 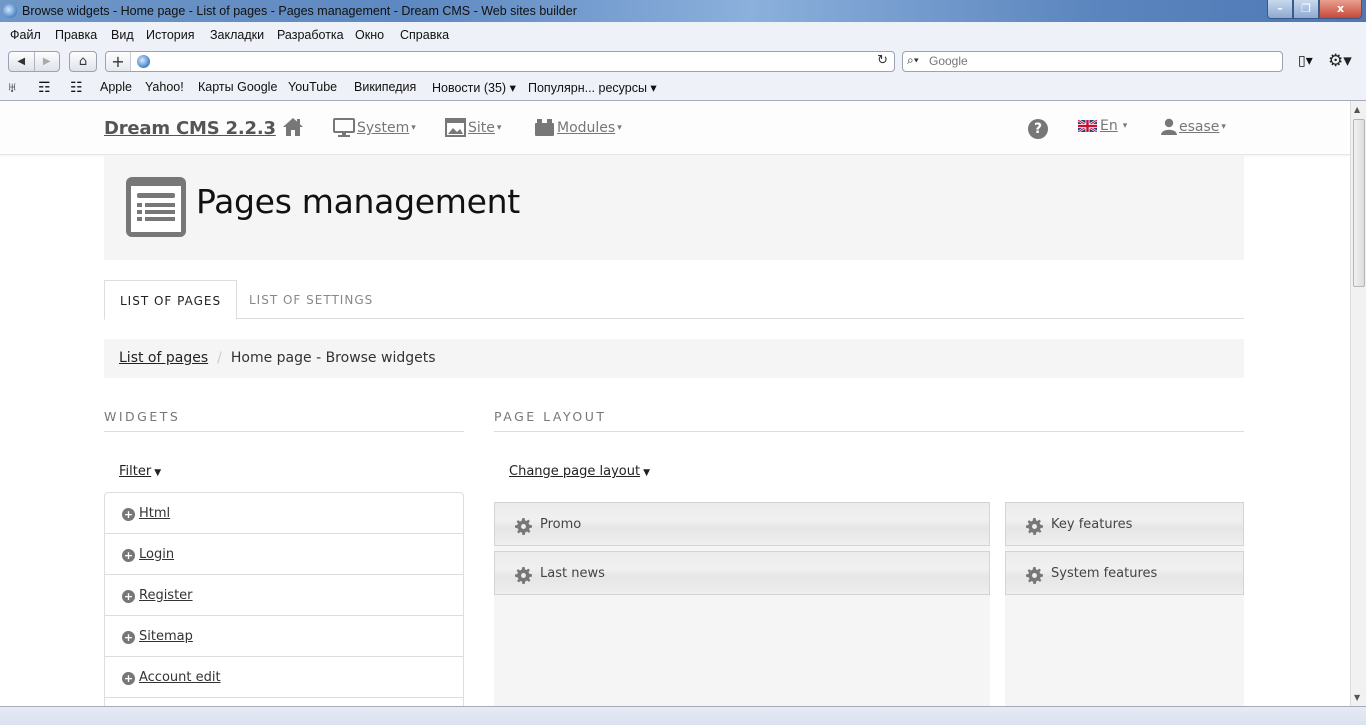 I want to click on menu-bookmarks: Закладки, so click(x=237, y=35).